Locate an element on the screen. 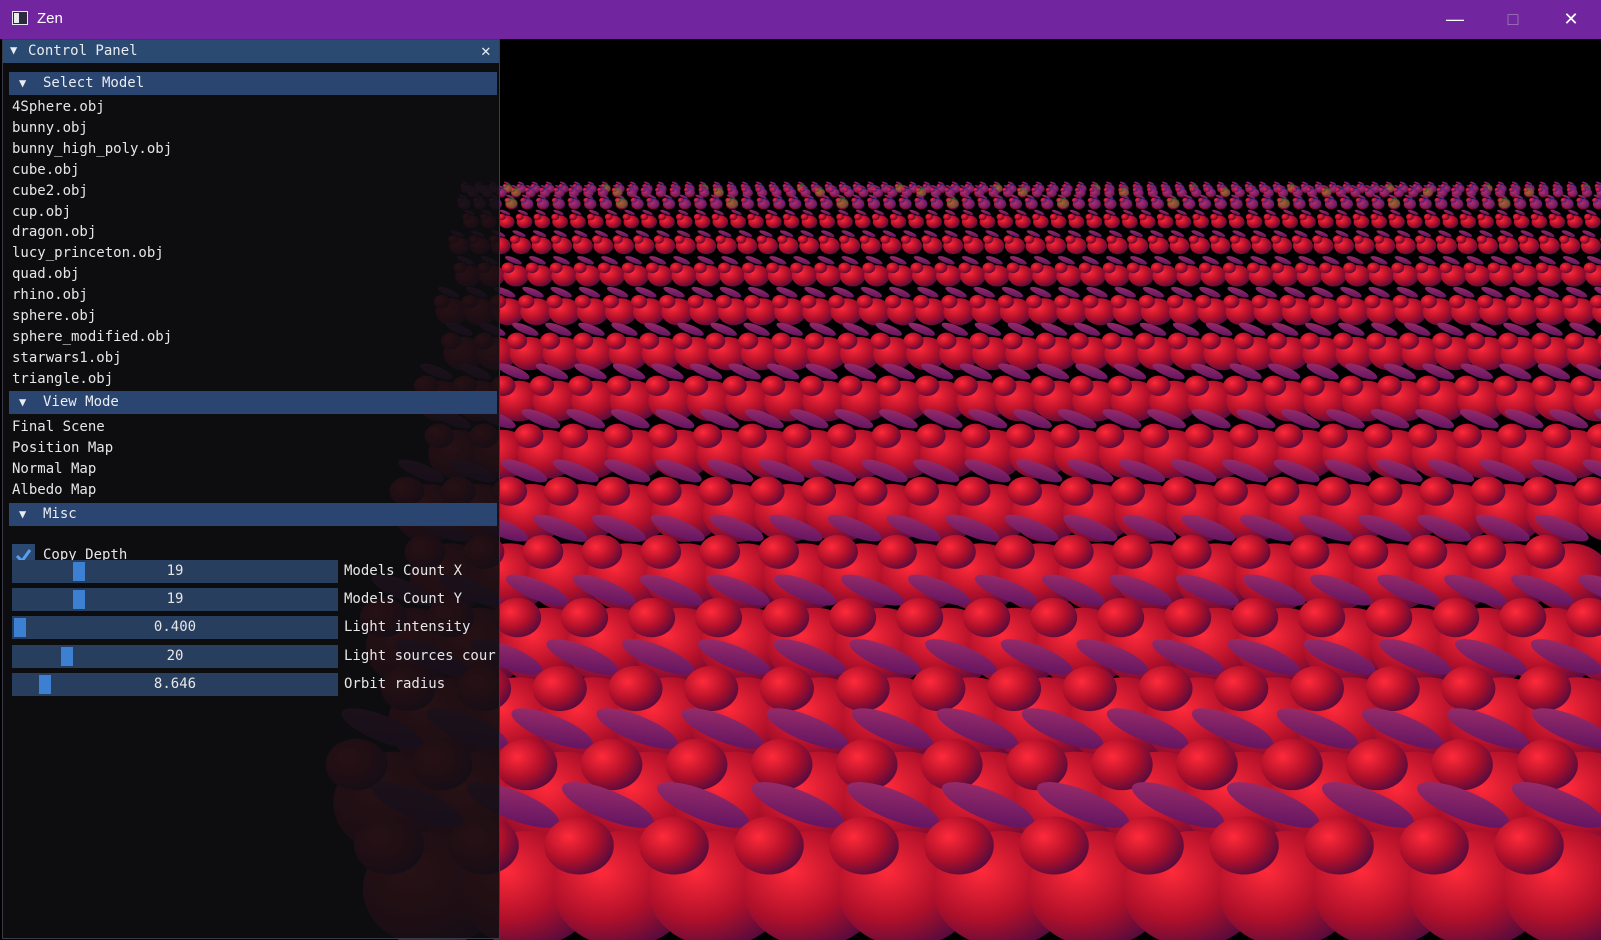 The height and width of the screenshot is (940, 1601). slider-orbit-radius: 8.646 is located at coordinates (175, 684).